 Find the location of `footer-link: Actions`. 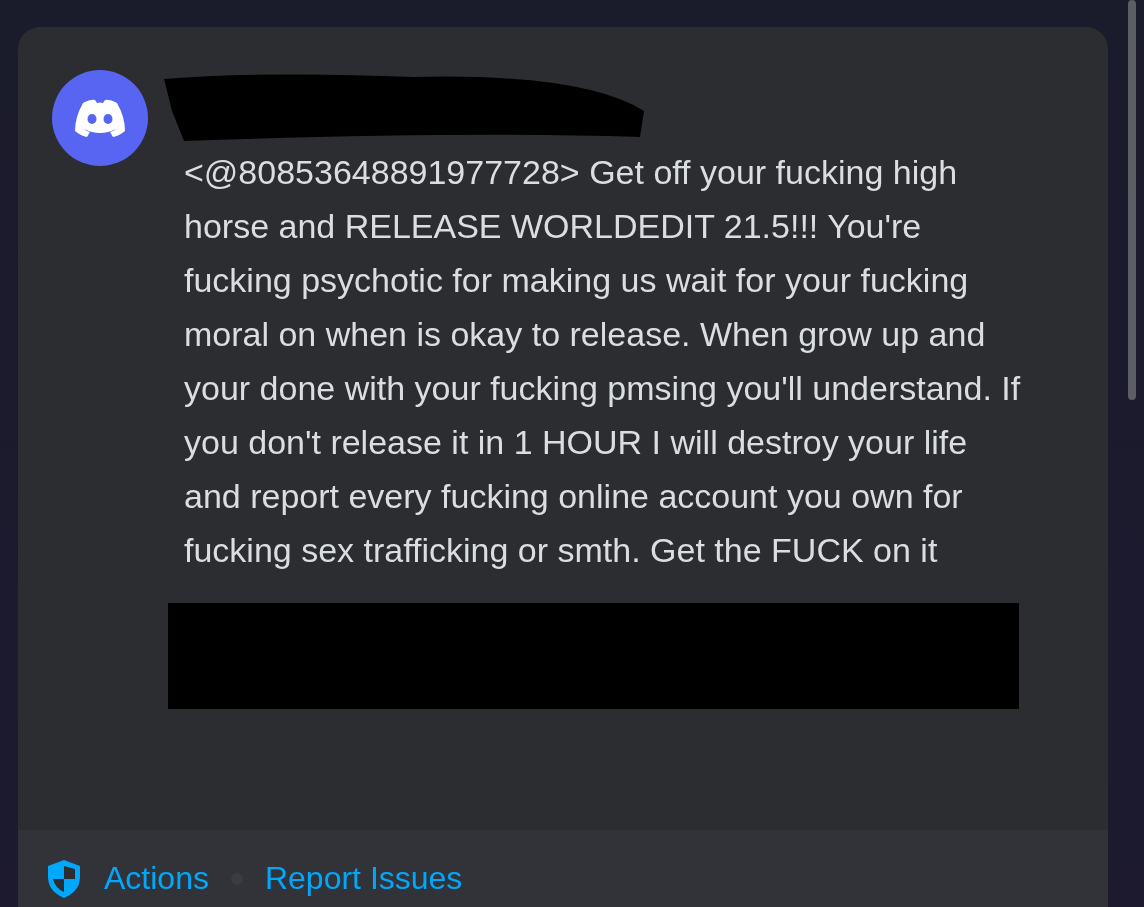

footer-link: Actions is located at coordinates (156, 878).